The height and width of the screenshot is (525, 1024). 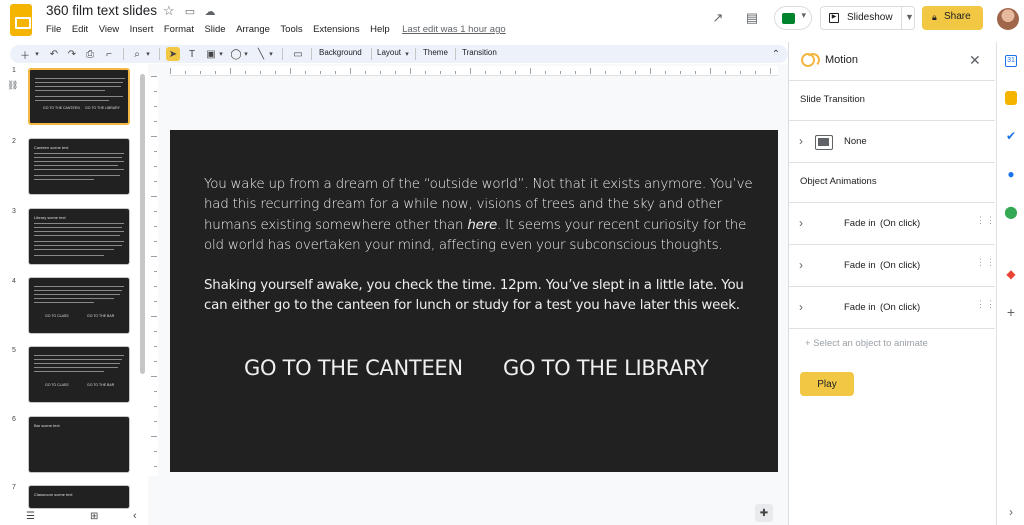 I want to click on add-icon: +, so click(x=1011, y=312).